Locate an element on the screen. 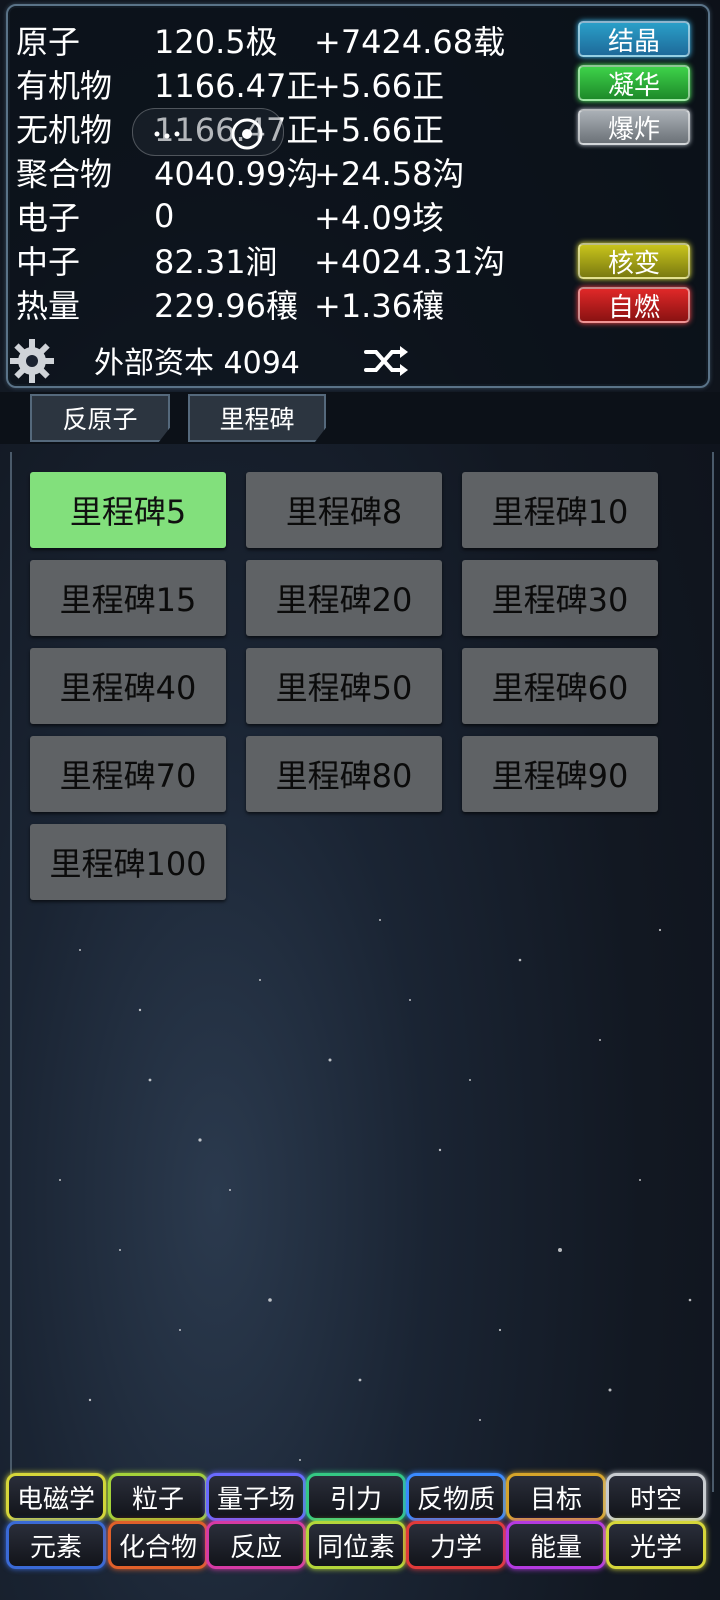 Image resolution: width=720 pixels, height=1600 pixels. resource-row: 无机物 1166.47正 +5.66正 is located at coordinates (296, 128).